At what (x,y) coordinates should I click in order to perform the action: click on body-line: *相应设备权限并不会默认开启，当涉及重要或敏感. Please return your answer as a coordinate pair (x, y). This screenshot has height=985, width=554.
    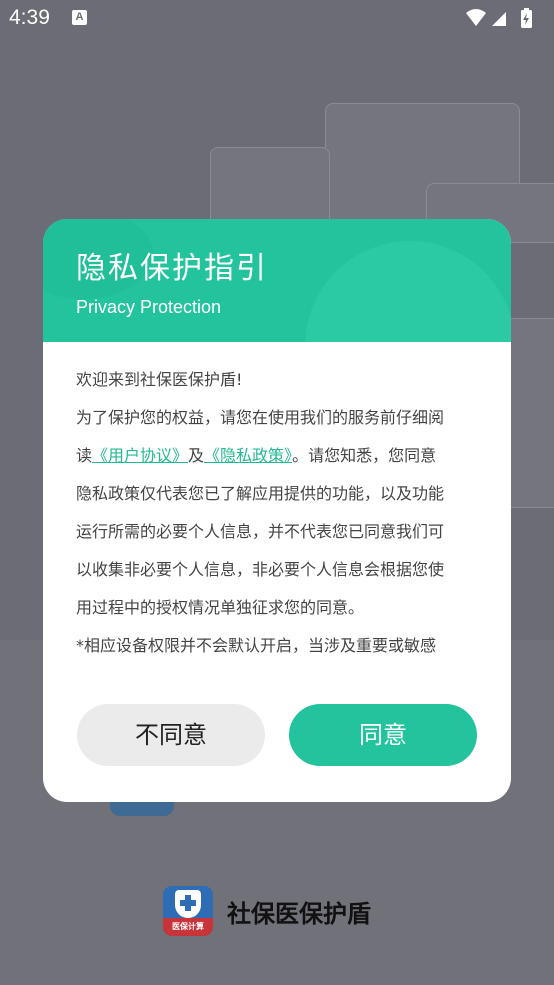
    Looking at the image, I should click on (256, 645).